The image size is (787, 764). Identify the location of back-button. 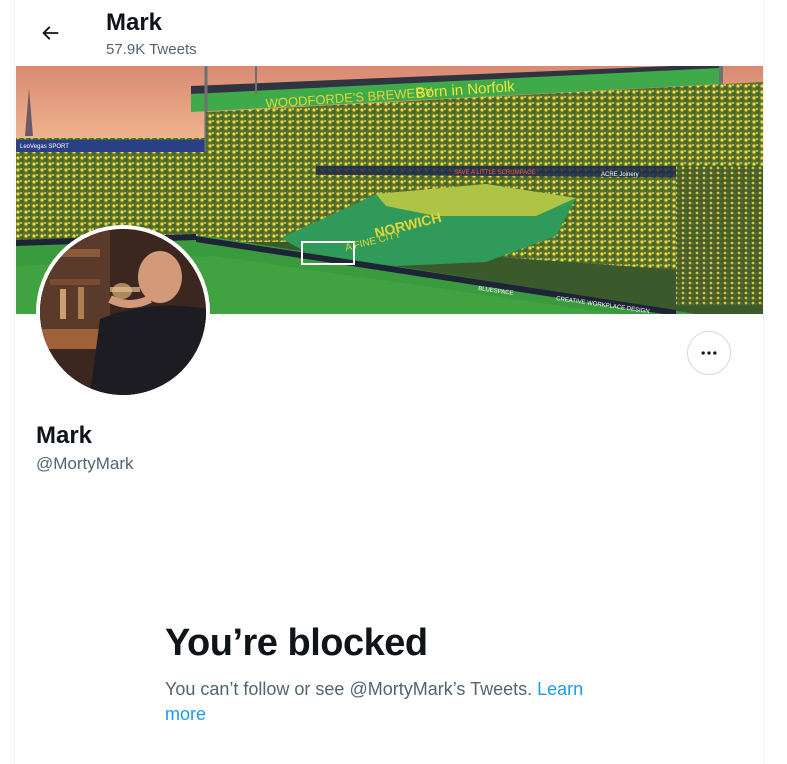
(50, 33).